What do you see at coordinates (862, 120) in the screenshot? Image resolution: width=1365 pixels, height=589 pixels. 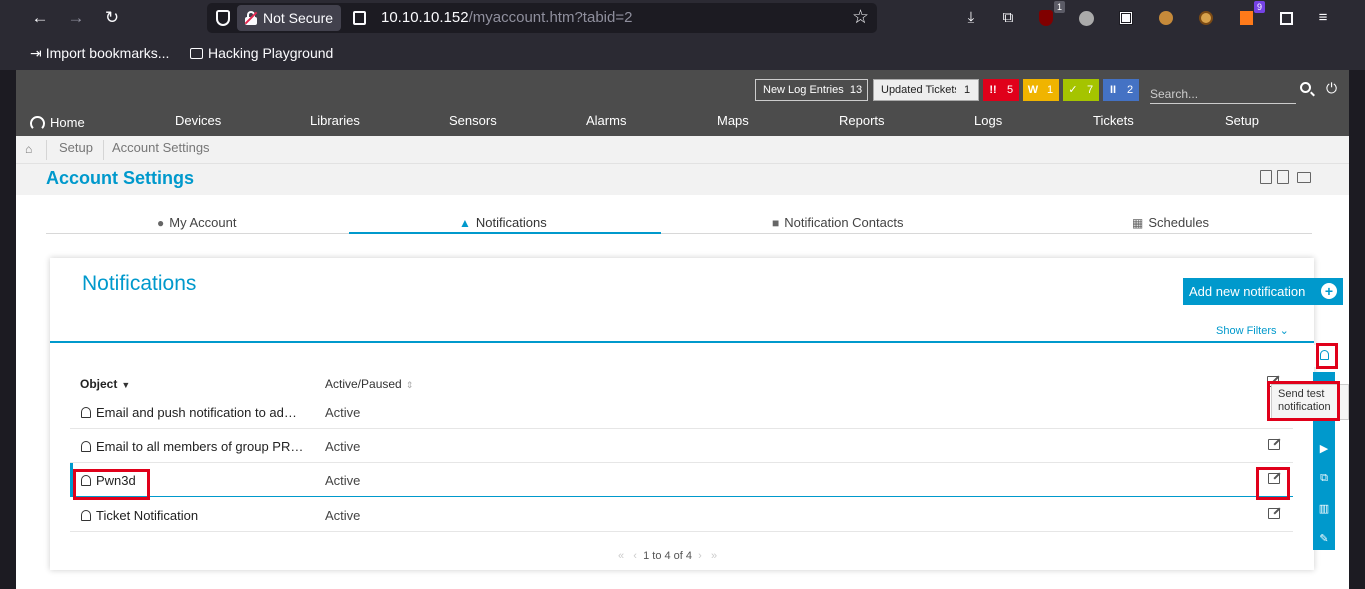 I see `menu-reports: Reports` at bounding box center [862, 120].